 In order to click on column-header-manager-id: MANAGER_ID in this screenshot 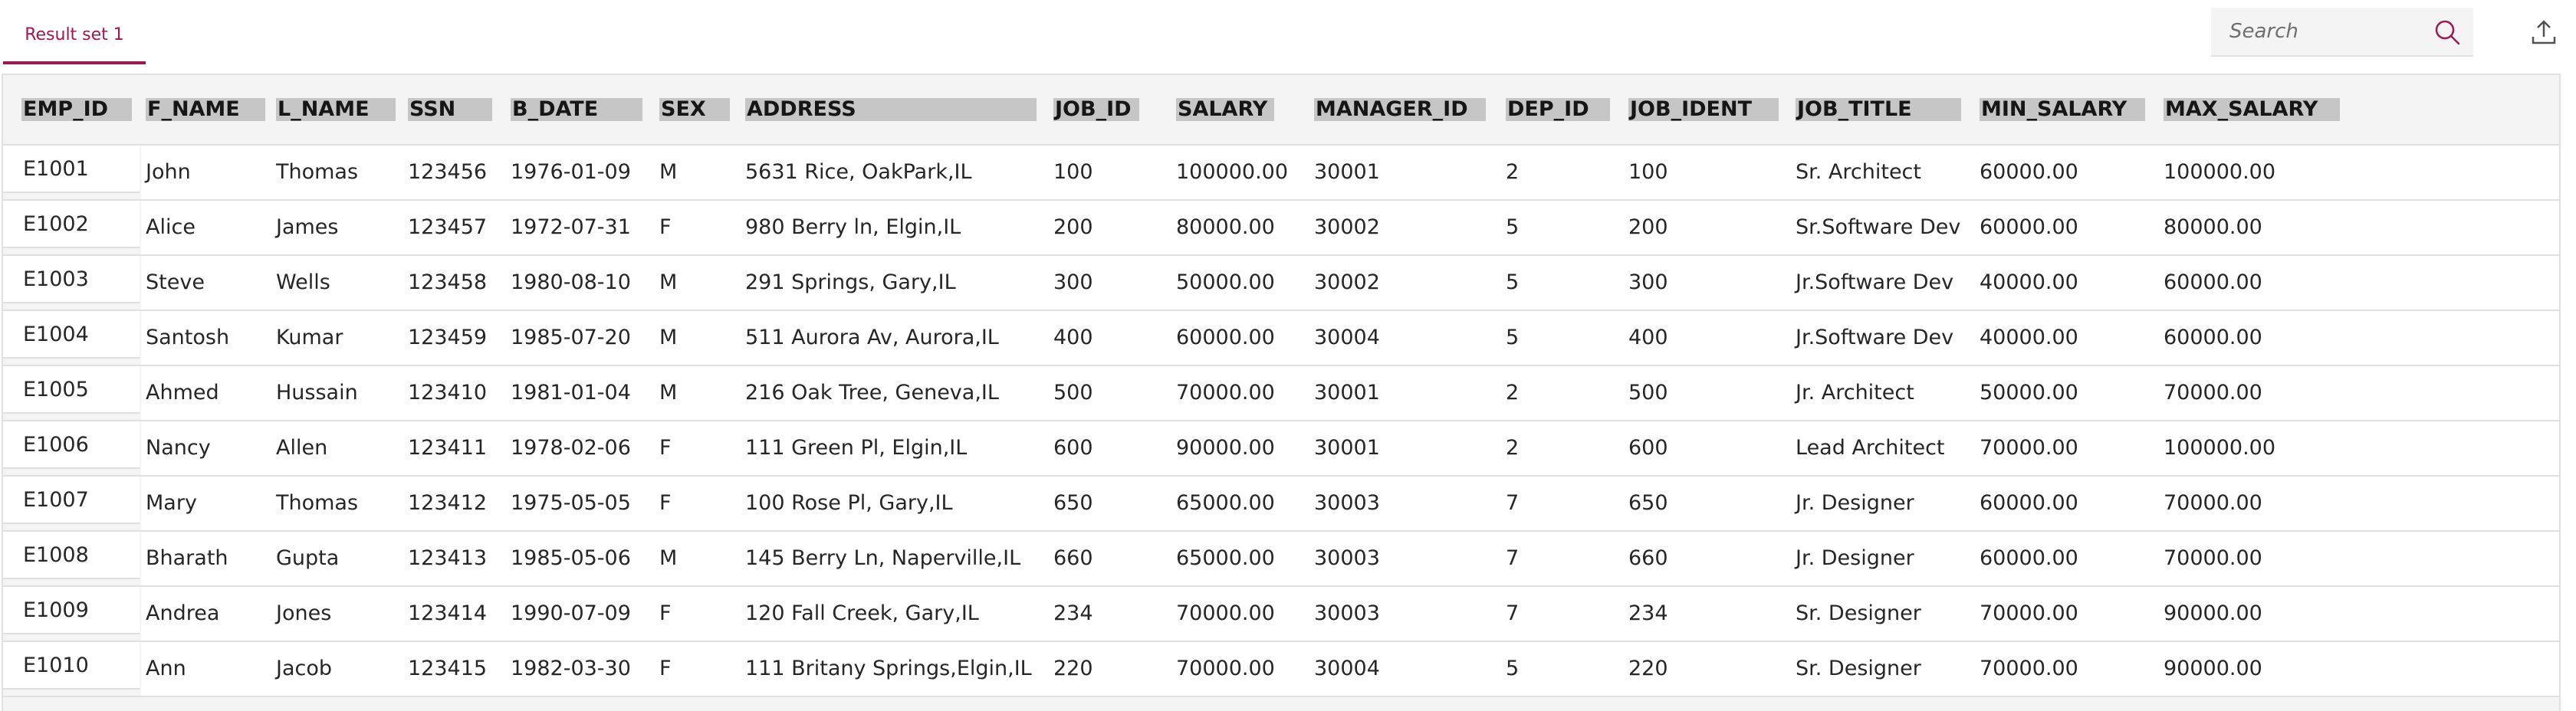, I will do `click(1400, 109)`.